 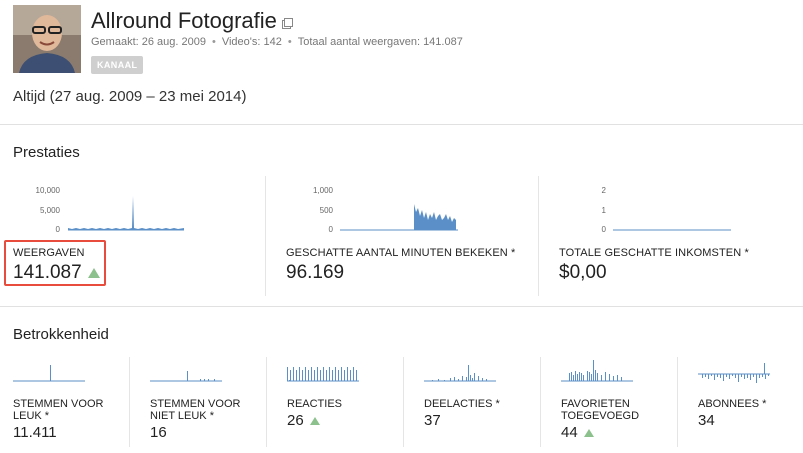 I want to click on shares-label: DEELACTIES *, so click(x=484, y=404).